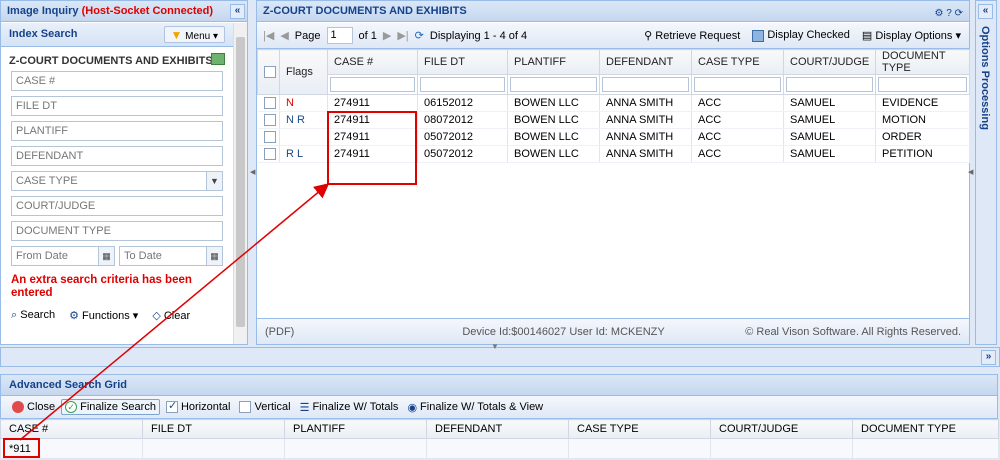  Describe the element at coordinates (475, 407) in the screenshot. I see `finalize-totals-view-button: ◉ Finalize W/ Totals & View` at that location.